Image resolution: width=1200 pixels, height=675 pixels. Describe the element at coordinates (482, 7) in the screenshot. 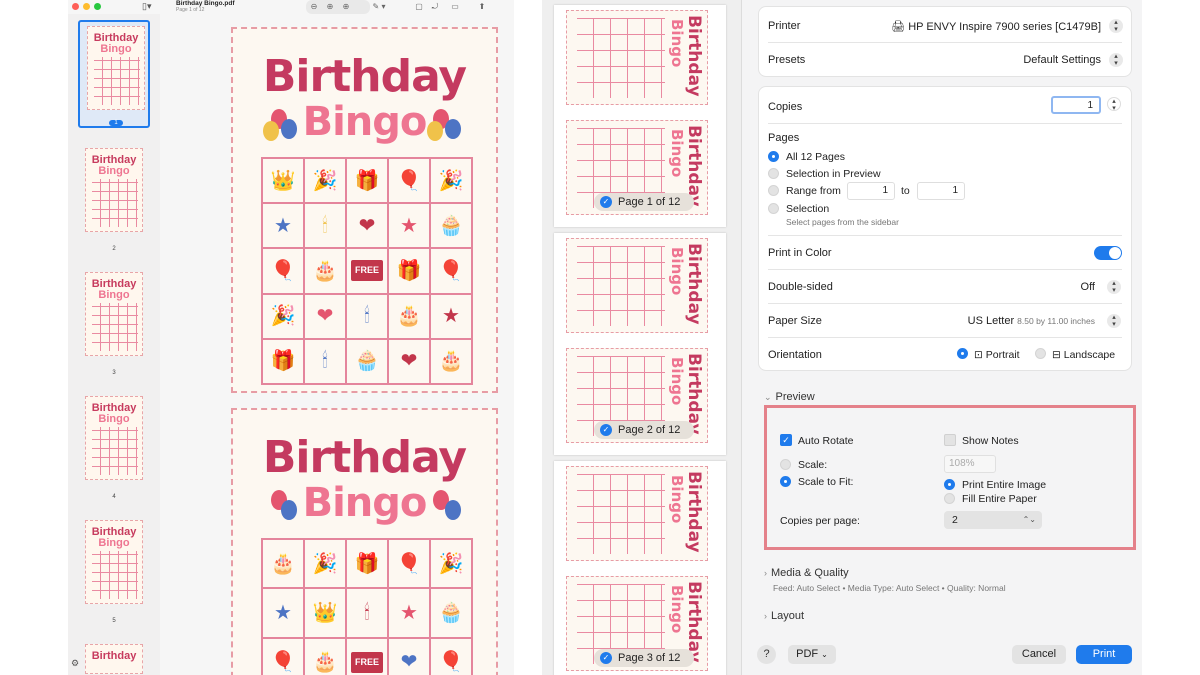

I see `share-icon: ⬆` at that location.